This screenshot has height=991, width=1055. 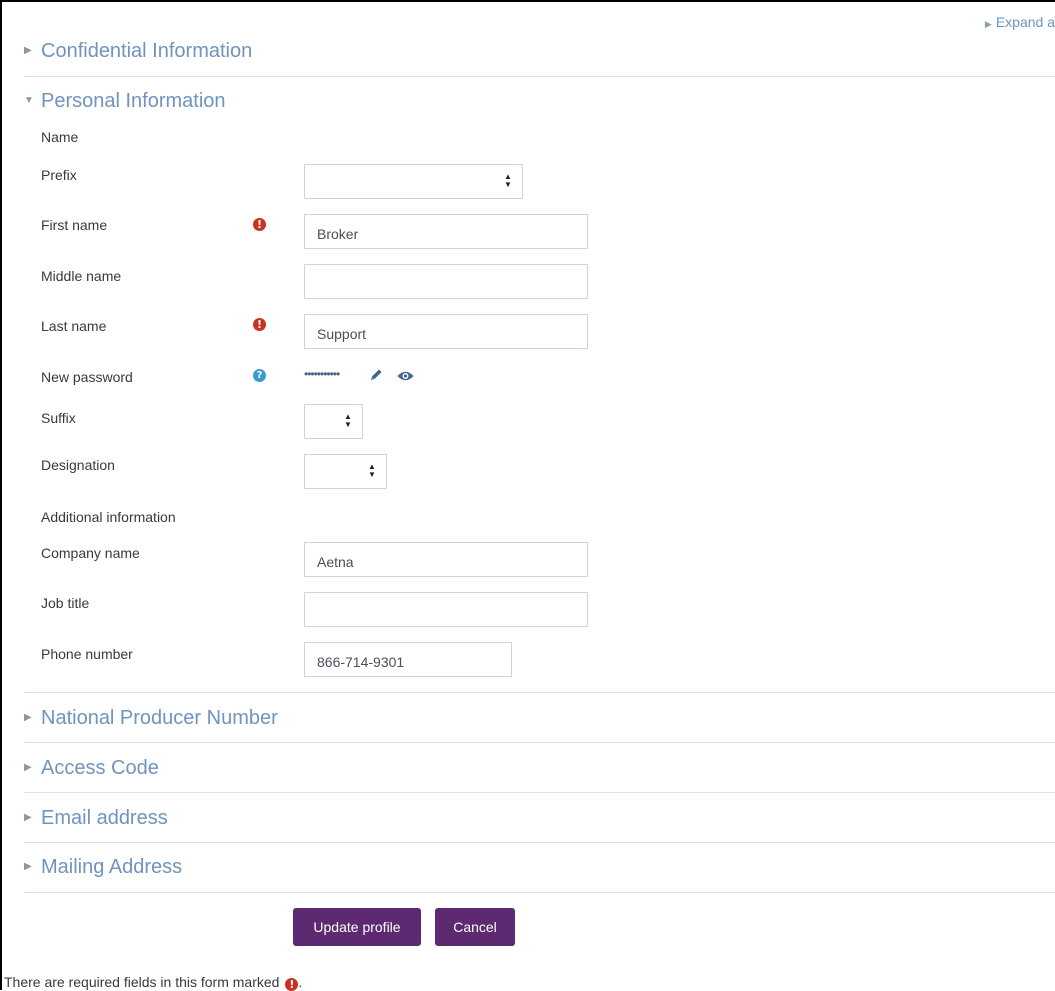 I want to click on section-mailing-address: ▶ Mailing Address, so click(x=103, y=867).